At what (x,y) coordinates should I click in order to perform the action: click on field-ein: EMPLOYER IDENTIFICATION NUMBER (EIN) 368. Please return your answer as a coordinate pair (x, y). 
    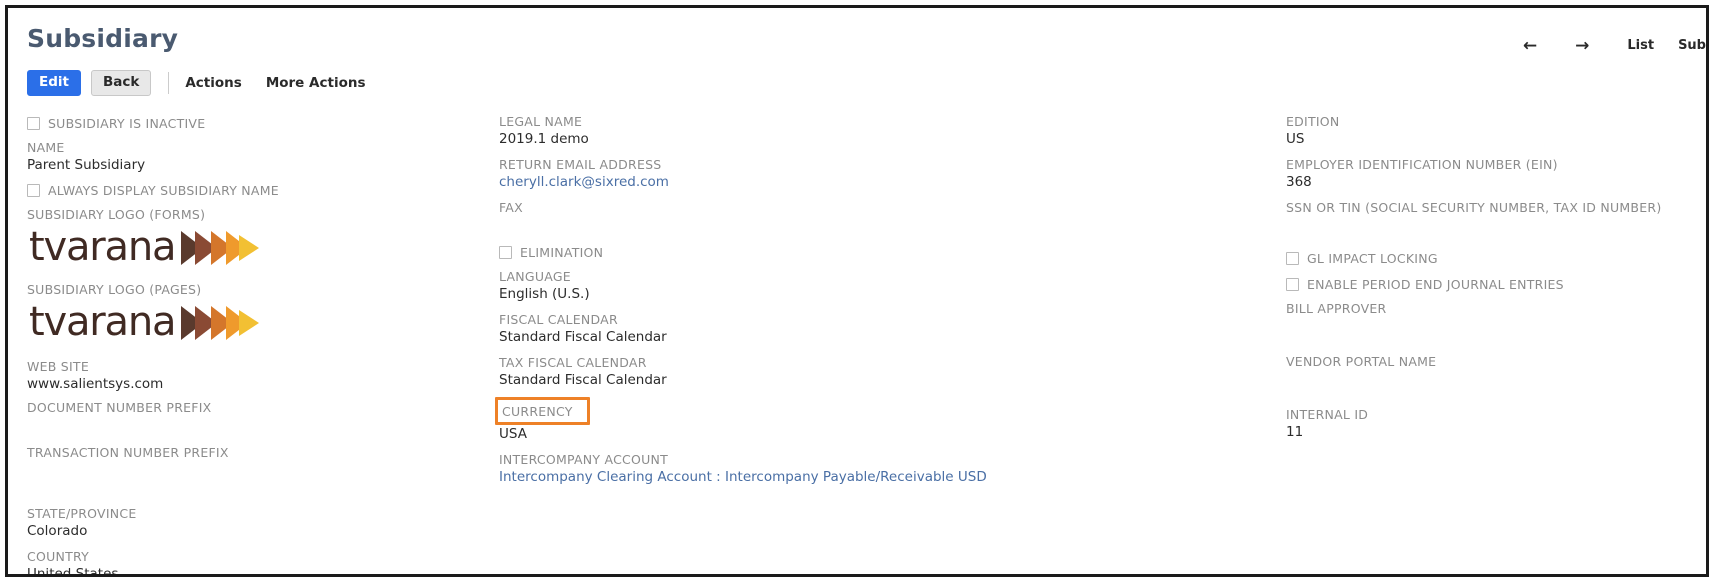
    Looking at the image, I should click on (1496, 173).